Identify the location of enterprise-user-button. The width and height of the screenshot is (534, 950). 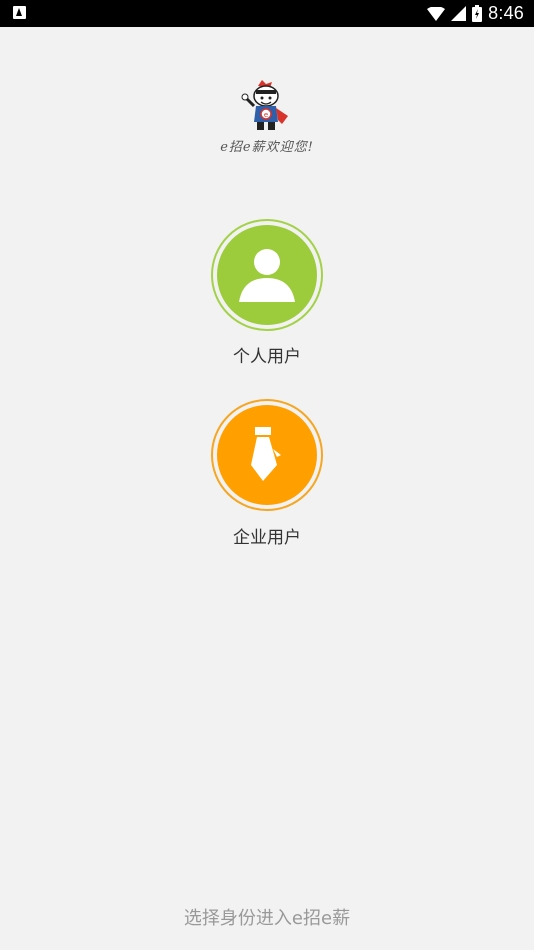
(267, 455).